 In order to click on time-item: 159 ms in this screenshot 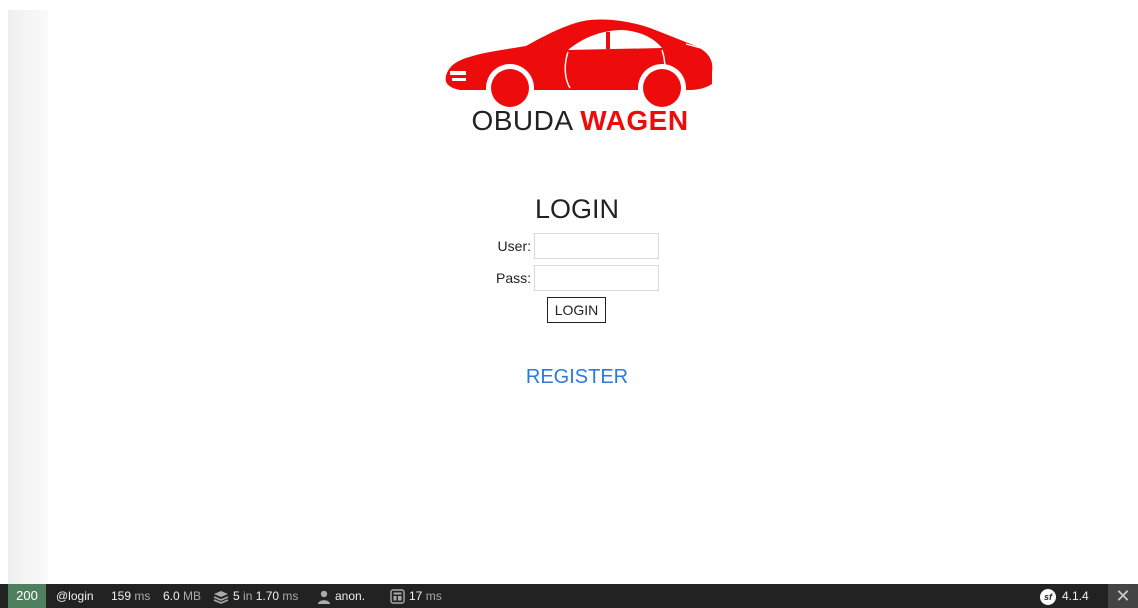, I will do `click(130, 596)`.